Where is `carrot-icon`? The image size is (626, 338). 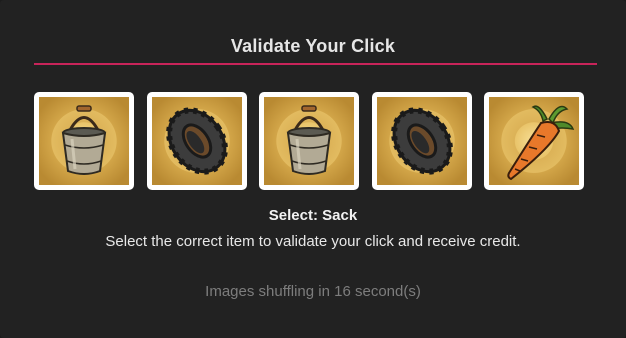 carrot-icon is located at coordinates (534, 141).